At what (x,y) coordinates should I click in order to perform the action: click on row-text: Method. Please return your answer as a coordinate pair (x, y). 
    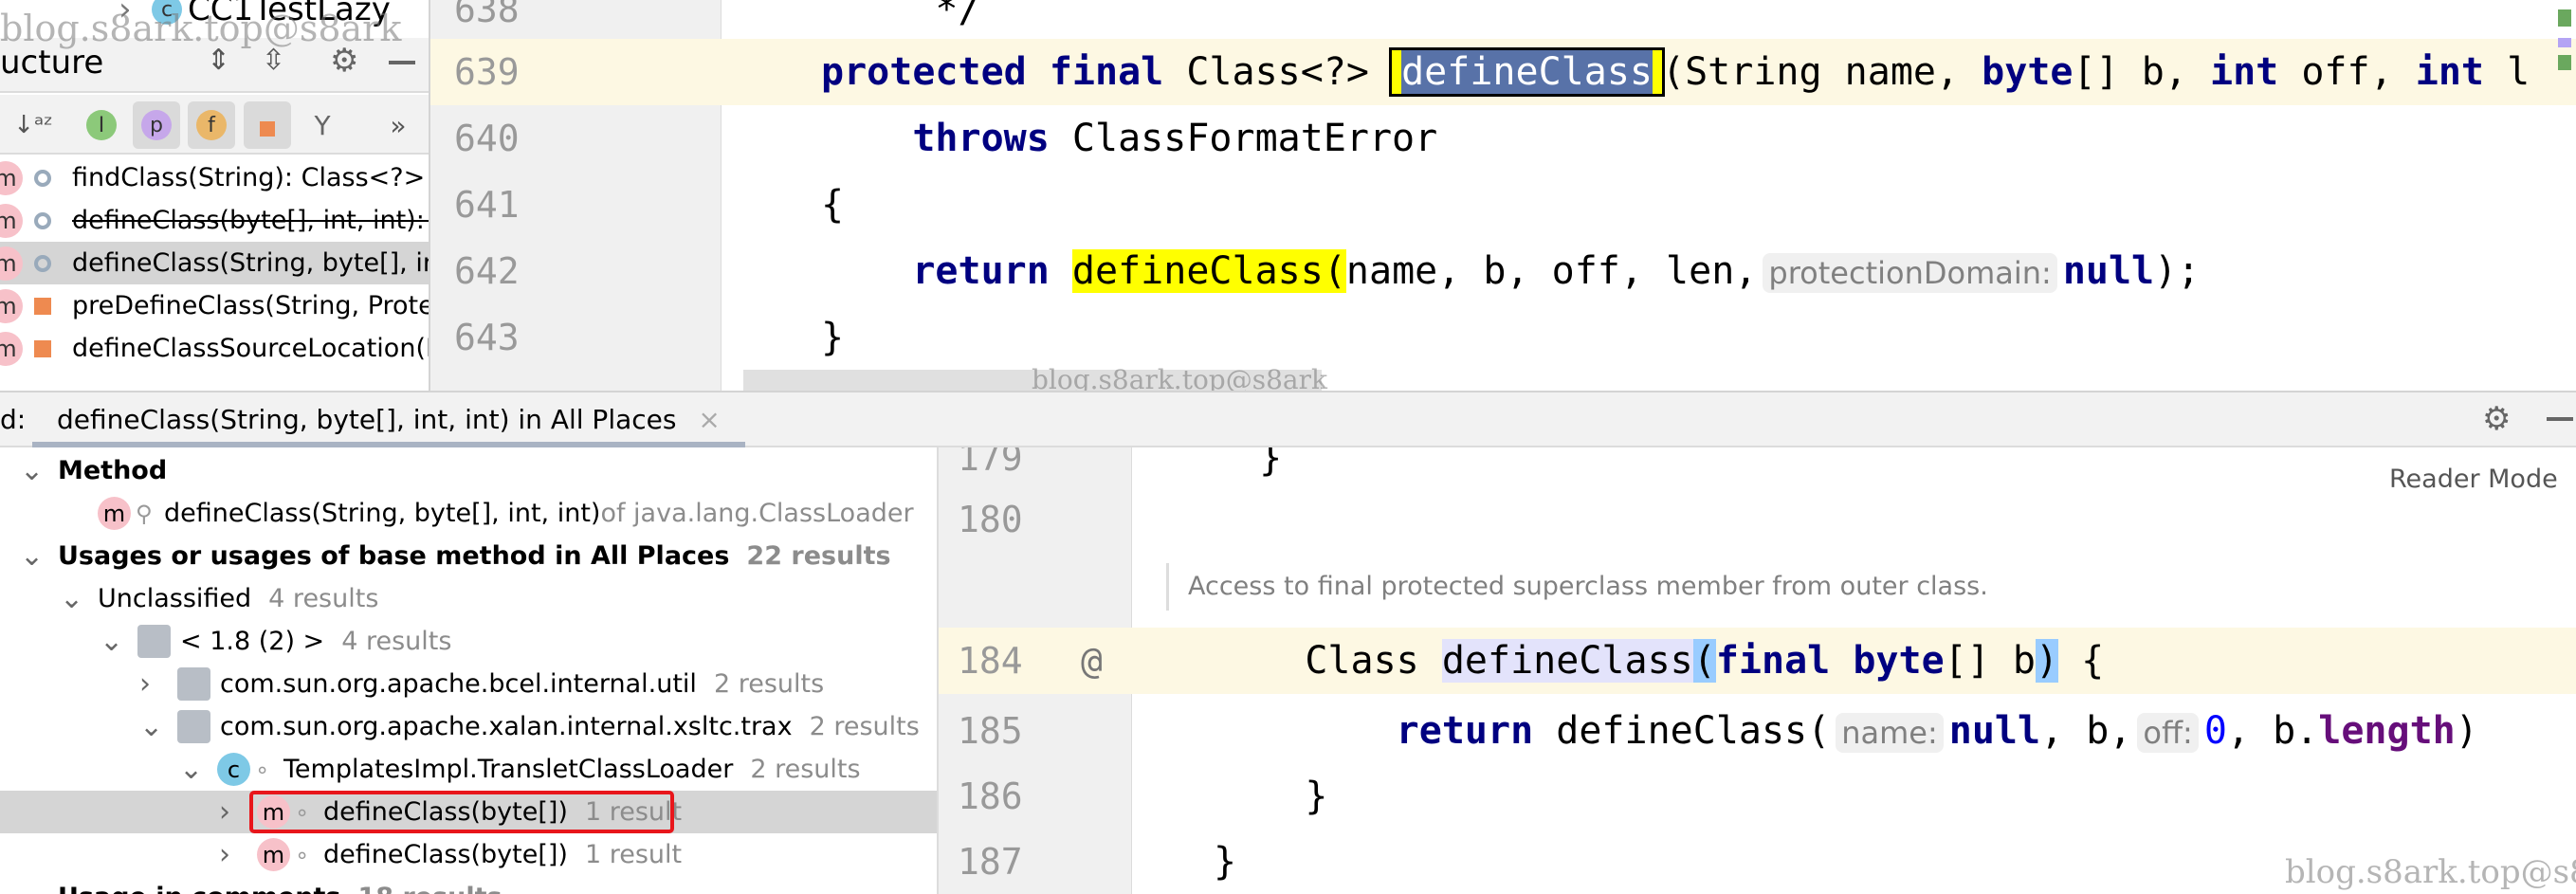
    Looking at the image, I should click on (113, 470).